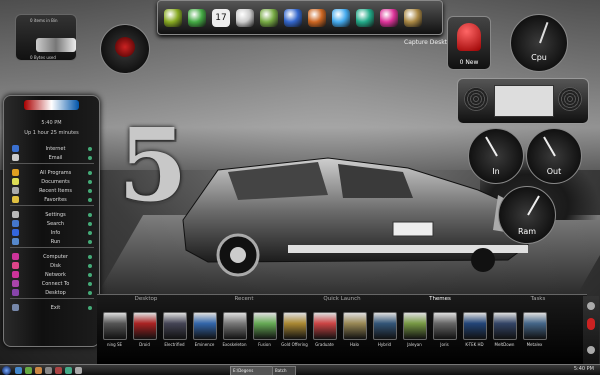  I want to click on theme-item: Joris, so click(444, 330).